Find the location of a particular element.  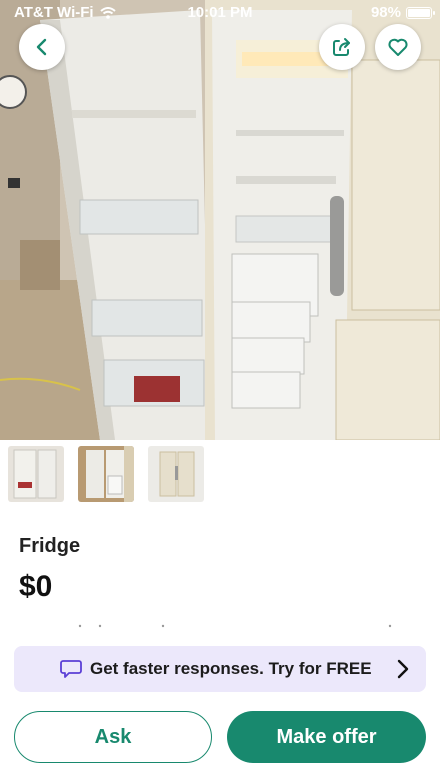

ask-button: Ask is located at coordinates (113, 737).